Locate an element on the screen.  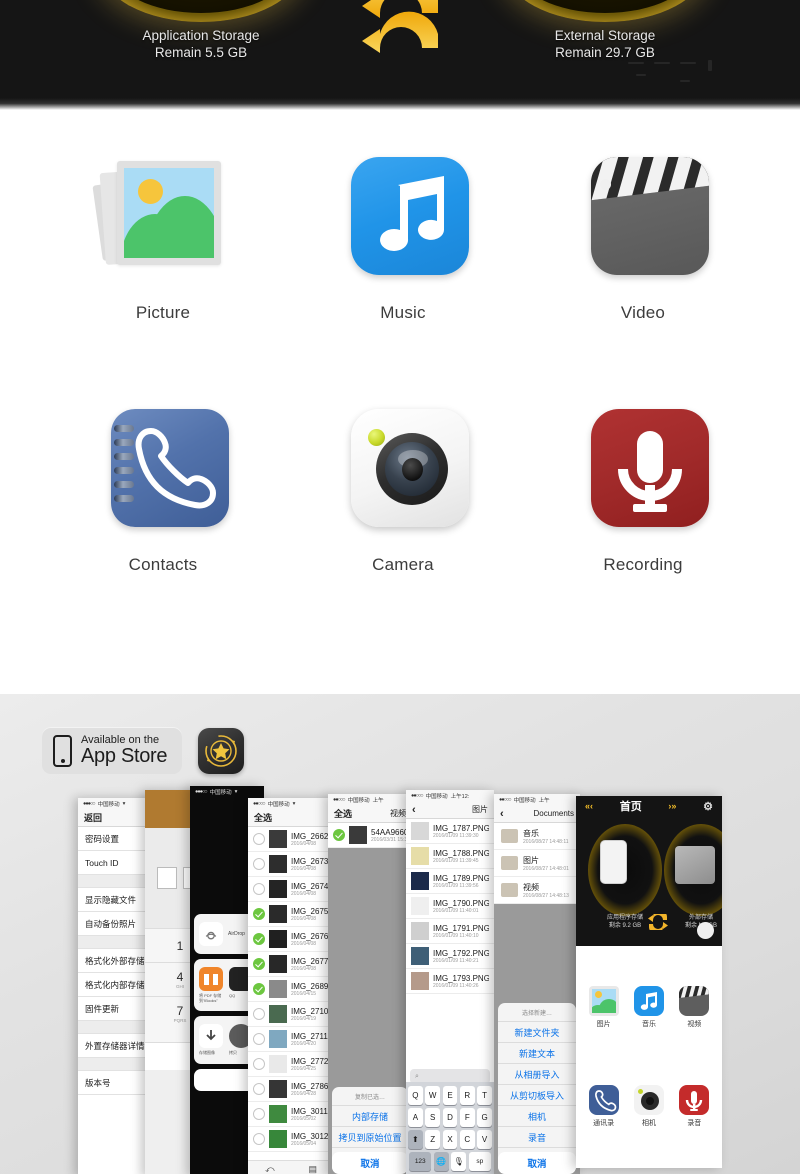
file-row: IMG_2772 2016/04/25 is located at coordinates (291, 1064).